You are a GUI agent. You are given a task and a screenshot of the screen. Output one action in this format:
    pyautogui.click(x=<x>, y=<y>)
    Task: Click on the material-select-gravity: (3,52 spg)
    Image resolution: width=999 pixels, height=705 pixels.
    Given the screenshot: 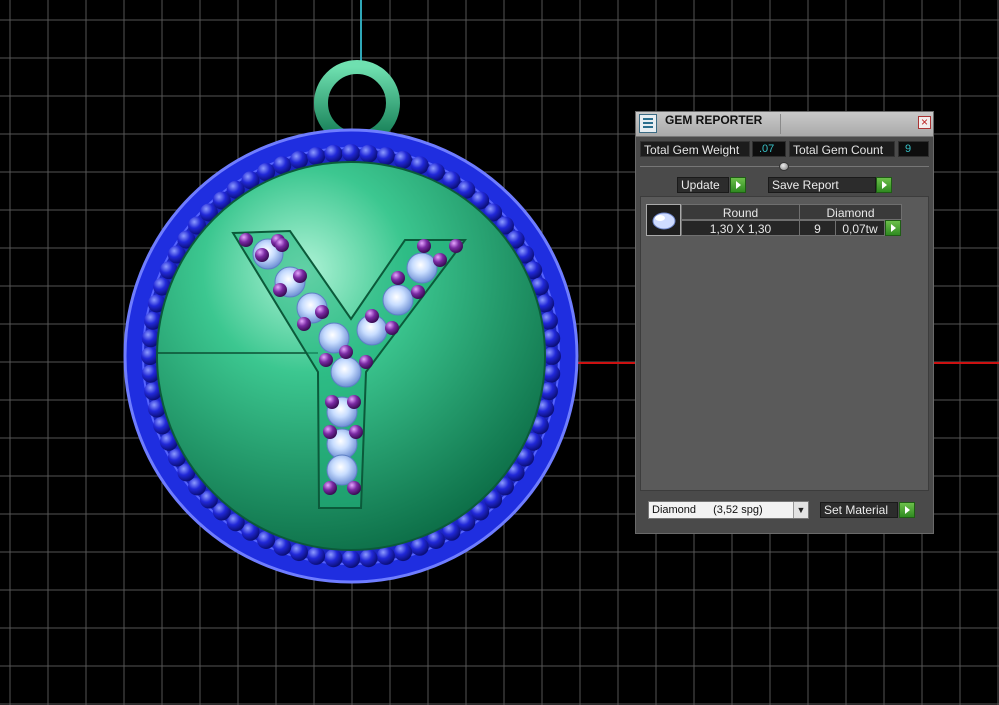 What is the action you would take?
    pyautogui.click(x=738, y=510)
    